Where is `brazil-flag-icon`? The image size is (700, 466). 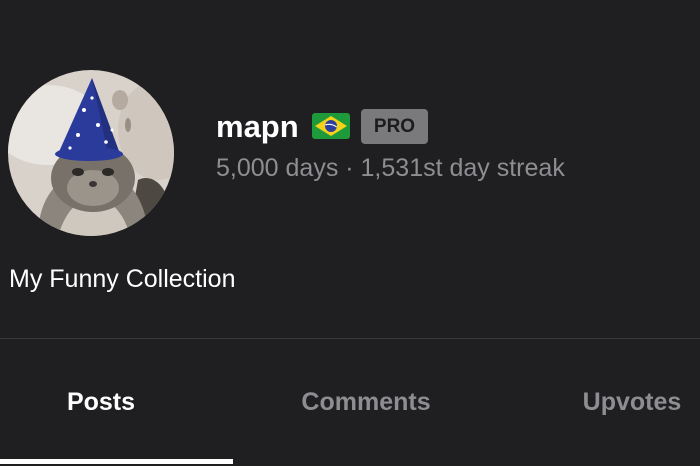
brazil-flag-icon is located at coordinates (331, 126).